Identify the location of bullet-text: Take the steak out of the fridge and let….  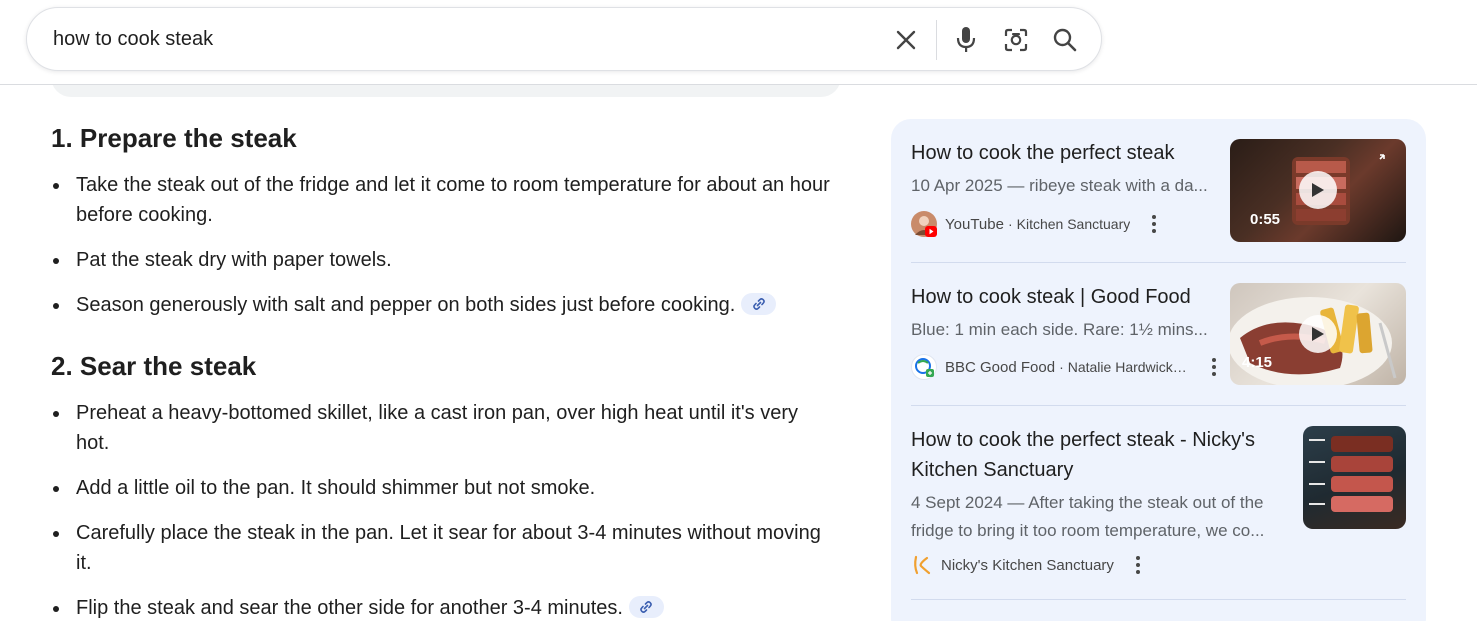
(453, 200).